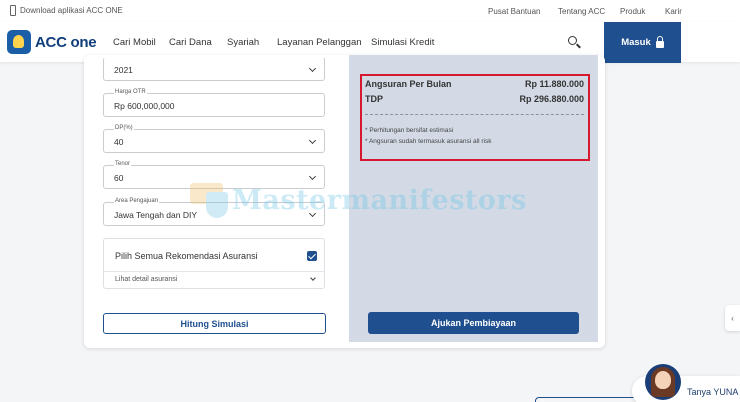 This screenshot has height=402, width=740. I want to click on note-estimasi: * Perhitungan bersifat estimasi, so click(409, 130).